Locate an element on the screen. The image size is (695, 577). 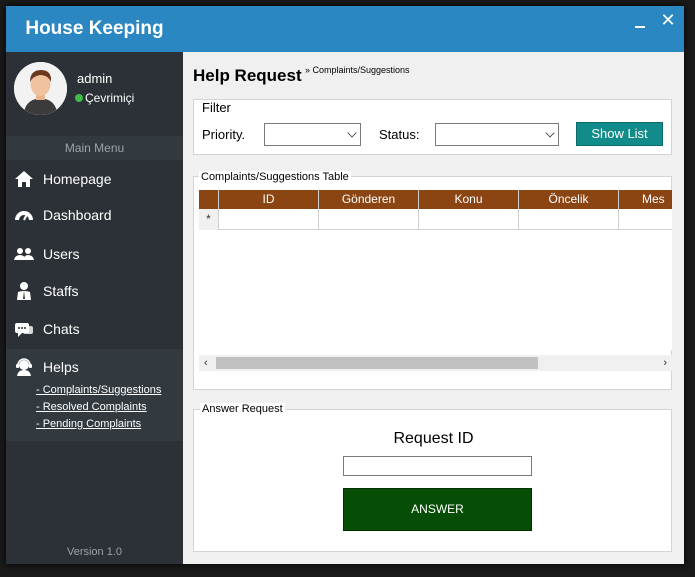
avatar is located at coordinates (40, 88).